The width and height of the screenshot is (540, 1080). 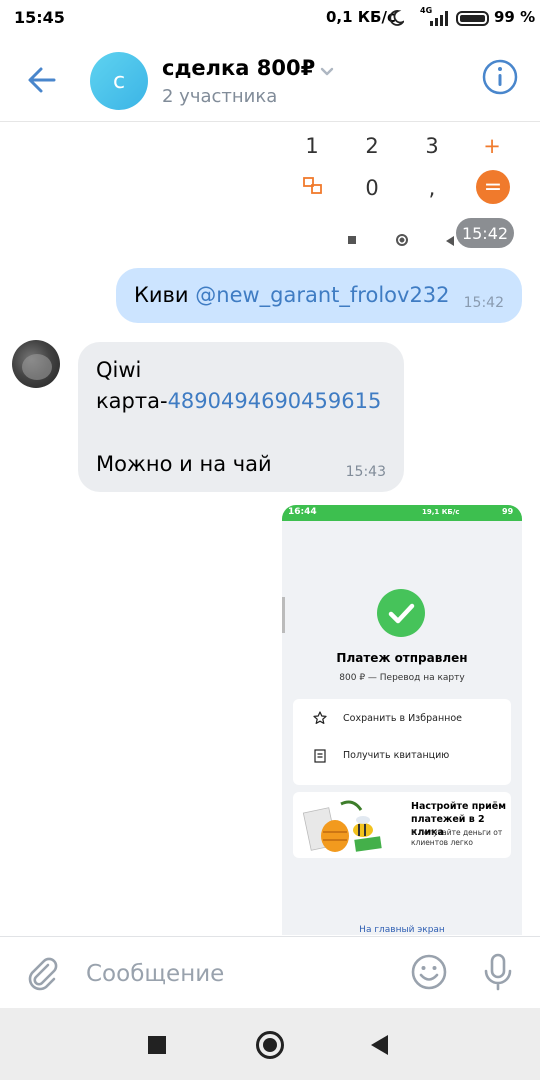 I want to click on chevron-down-icon, so click(x=327, y=71).